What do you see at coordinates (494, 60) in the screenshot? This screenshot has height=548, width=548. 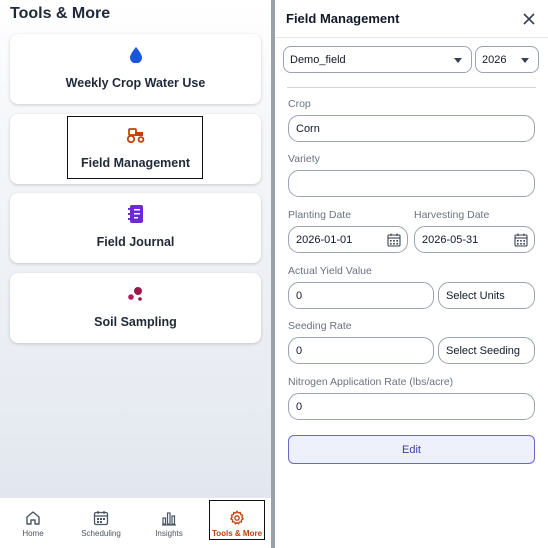 I see `year-select-value: 2026` at bounding box center [494, 60].